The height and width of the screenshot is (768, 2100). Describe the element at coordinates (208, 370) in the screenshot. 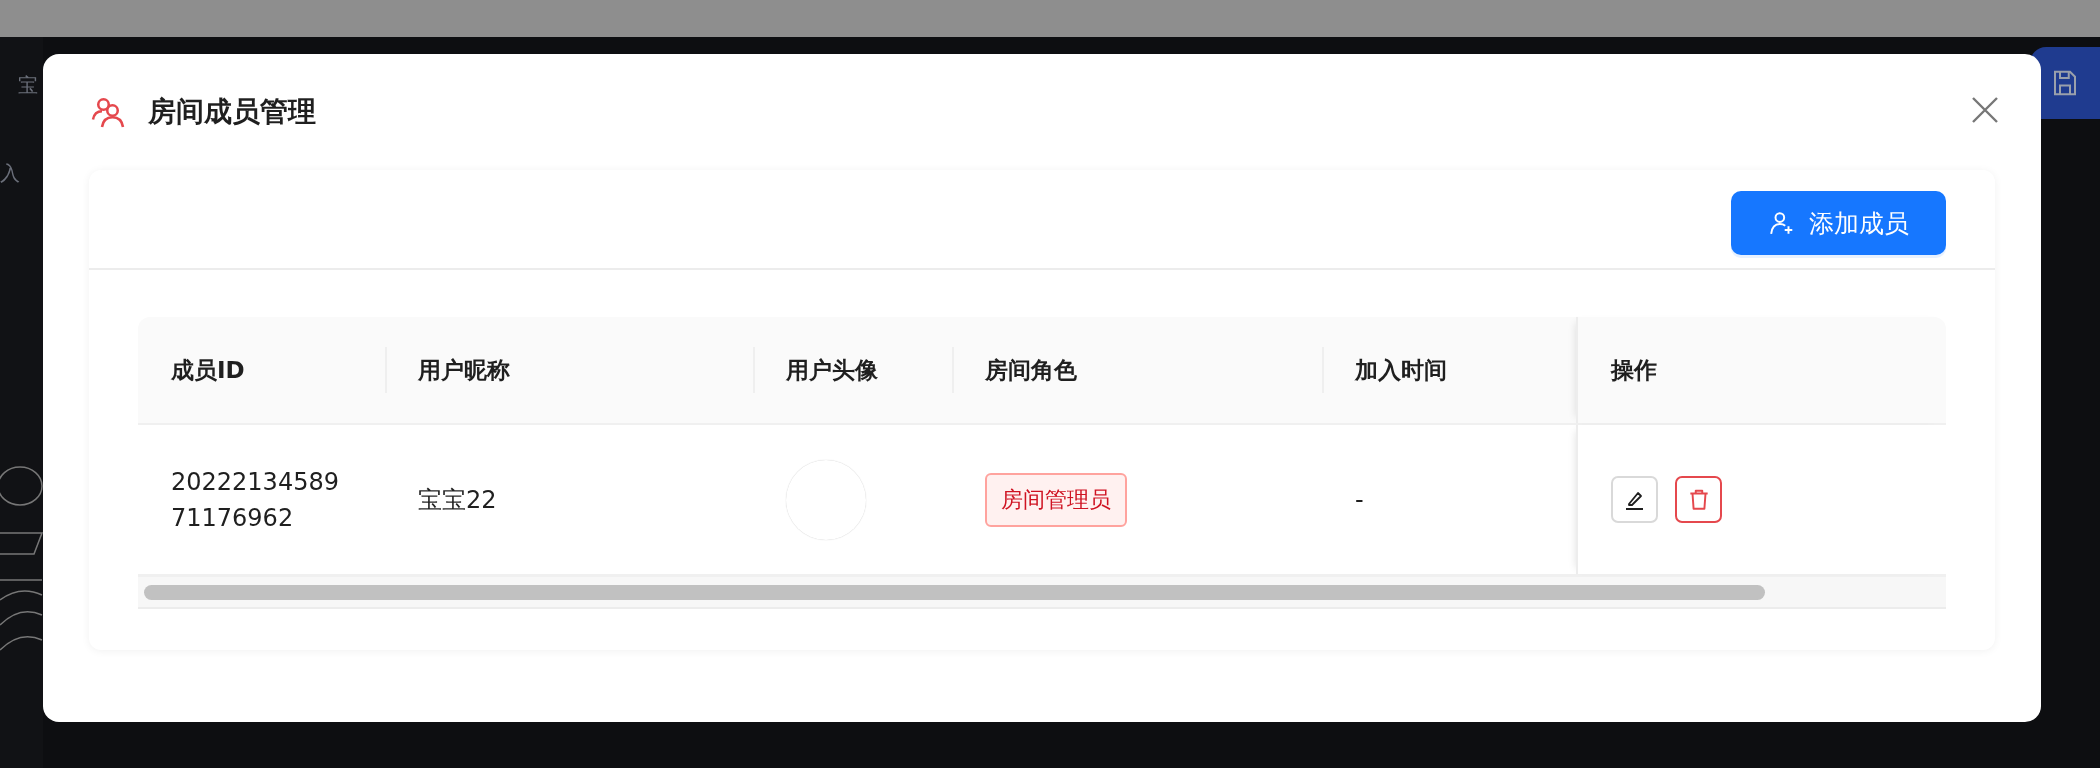

I see `column-header: 成员ID` at that location.